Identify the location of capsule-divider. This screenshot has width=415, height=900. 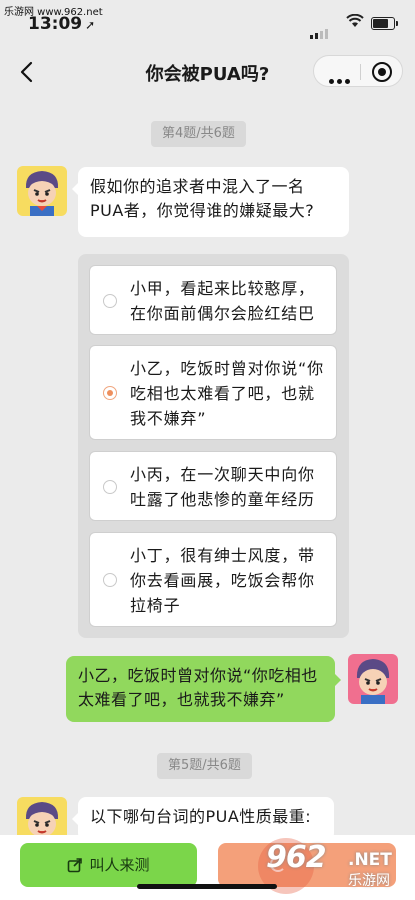
(360, 72).